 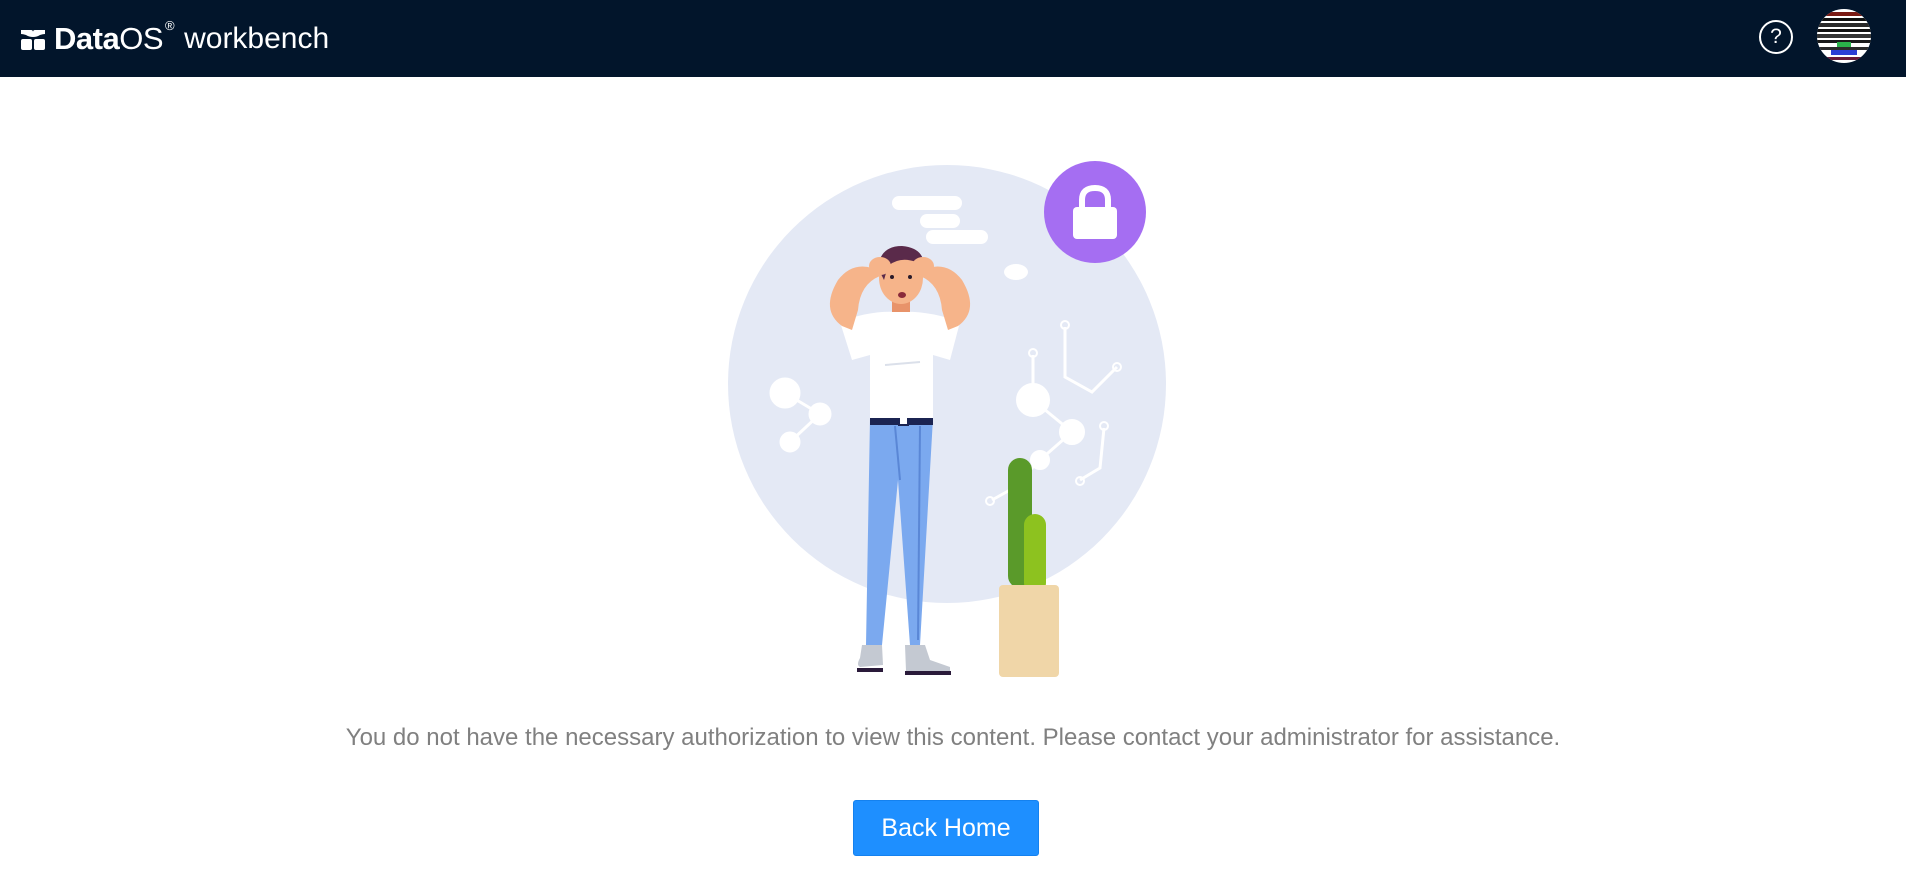 What do you see at coordinates (953, 38) in the screenshot?
I see `top-navigation-bar: Data OS ® workbench ?` at bounding box center [953, 38].